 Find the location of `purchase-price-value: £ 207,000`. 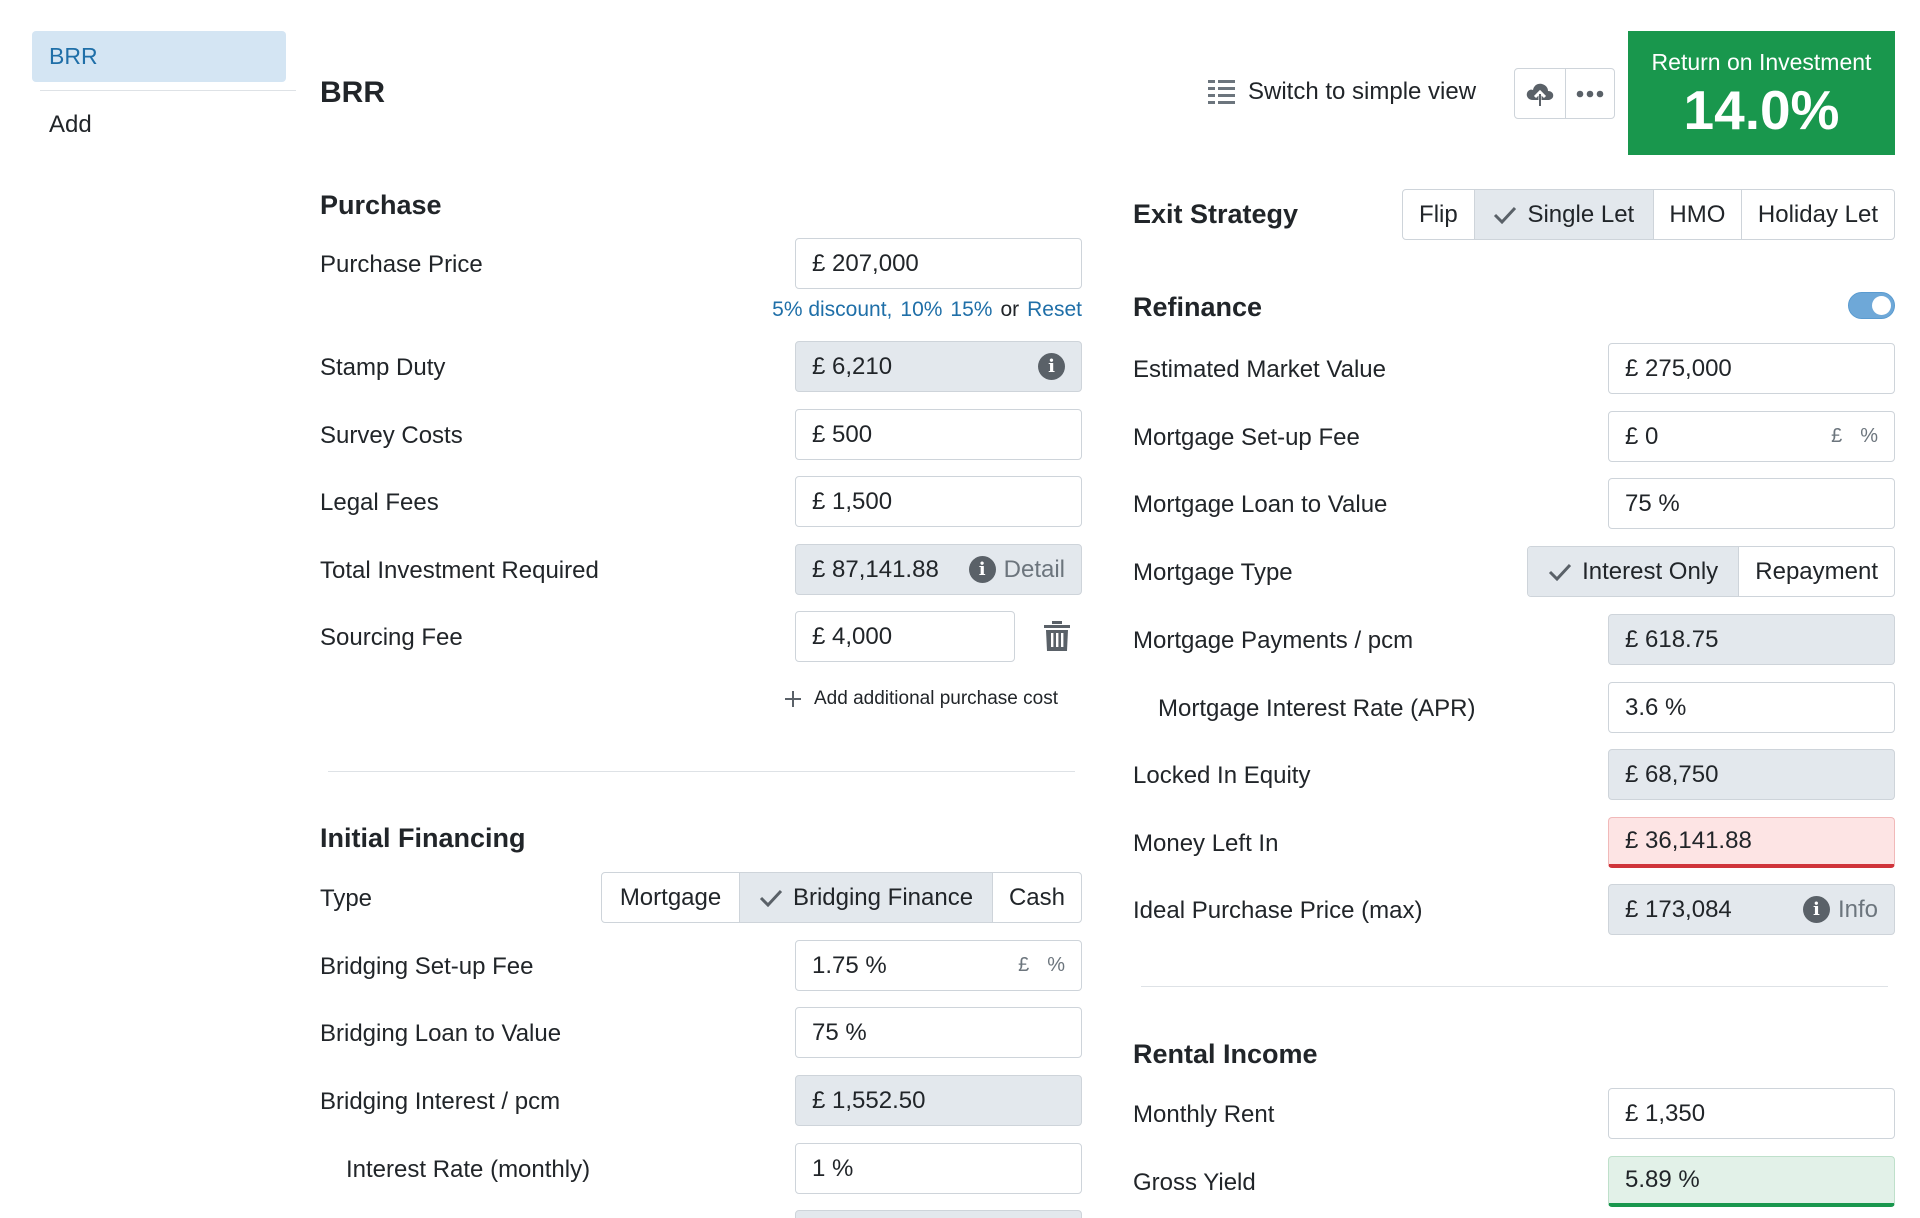

purchase-price-value: £ 207,000 is located at coordinates (865, 263).